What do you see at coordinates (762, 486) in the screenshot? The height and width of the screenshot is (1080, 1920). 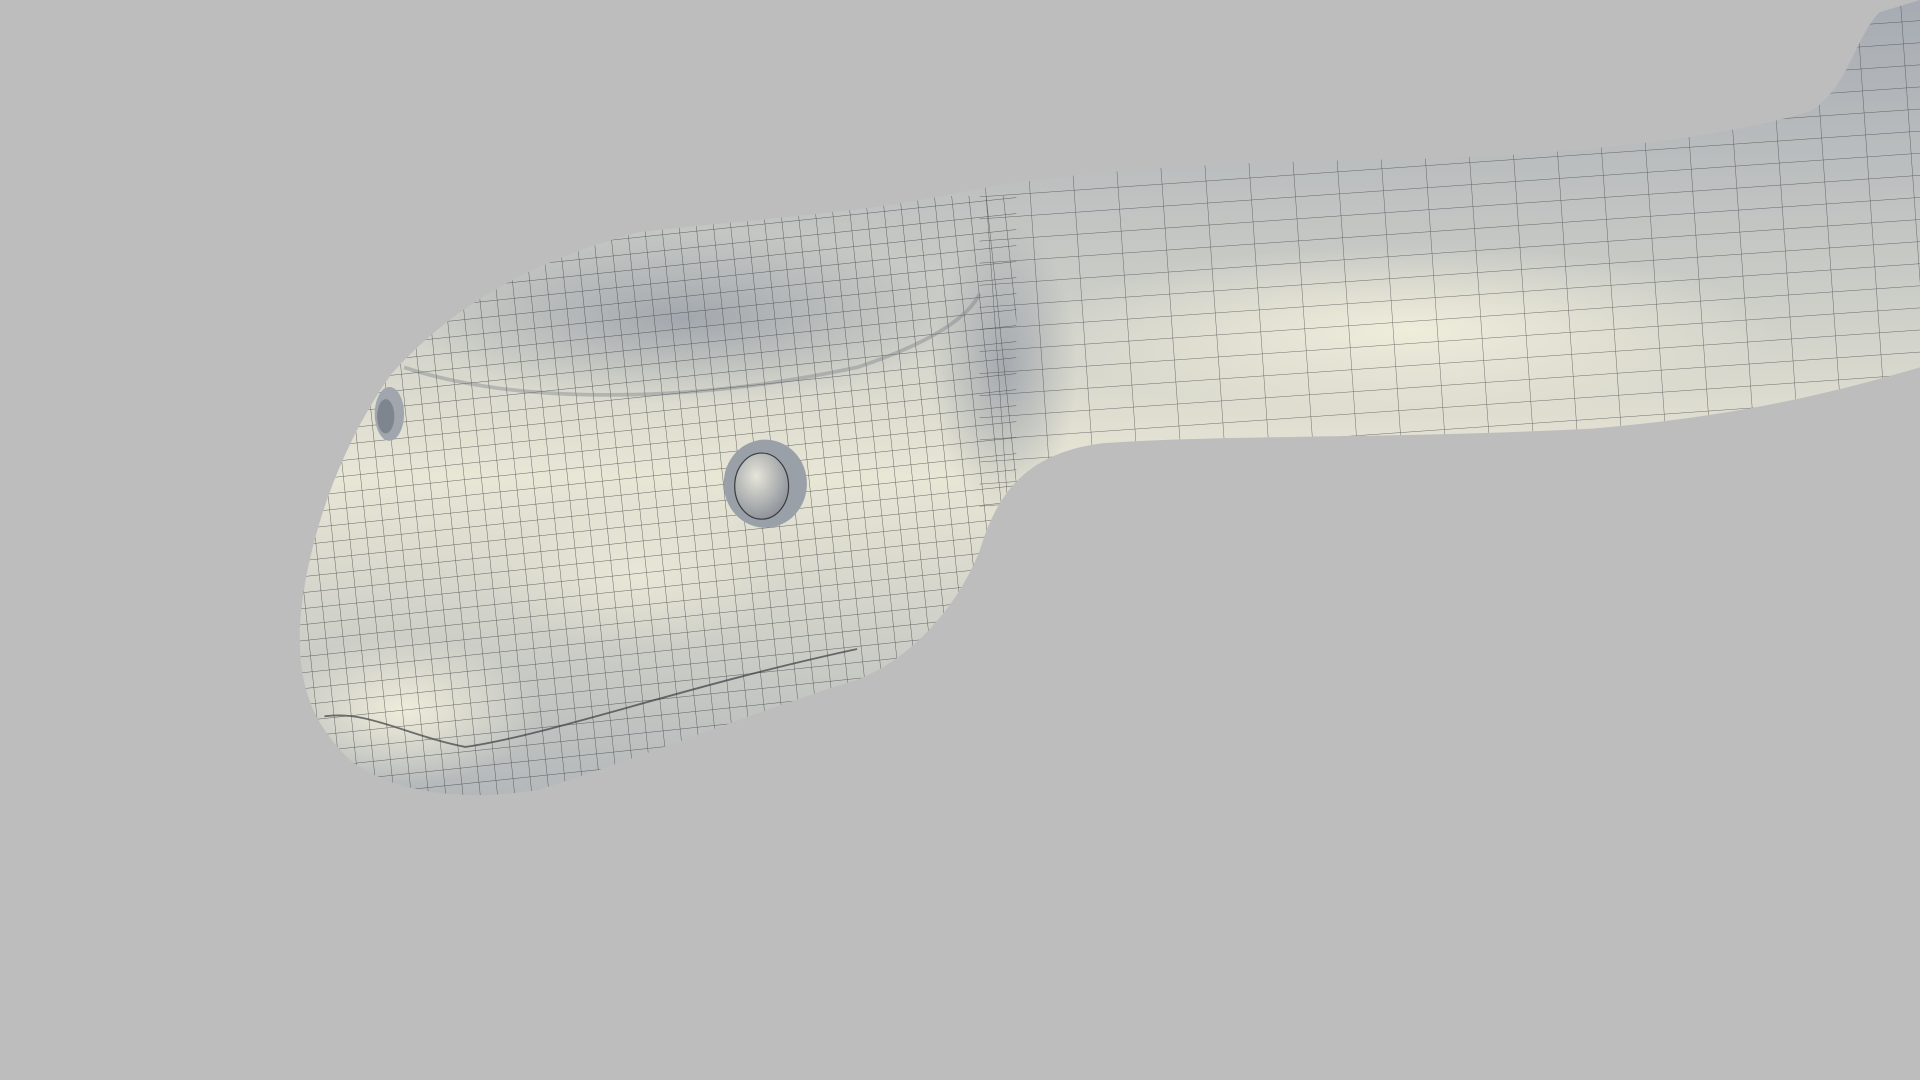 I see `eye-icon` at bounding box center [762, 486].